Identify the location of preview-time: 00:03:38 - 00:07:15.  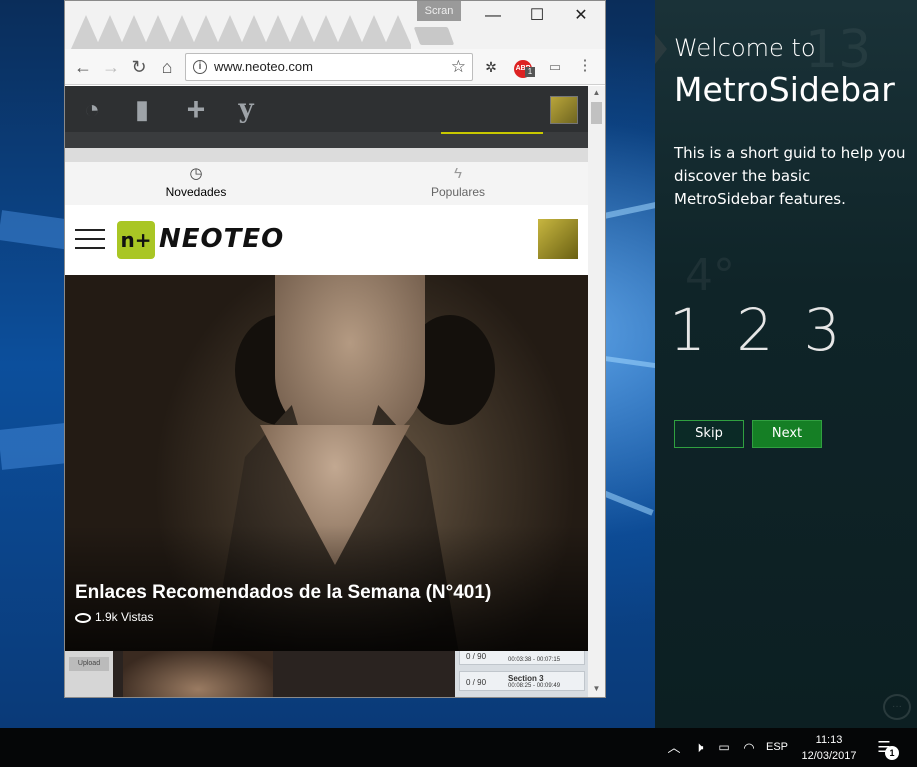
(534, 660).